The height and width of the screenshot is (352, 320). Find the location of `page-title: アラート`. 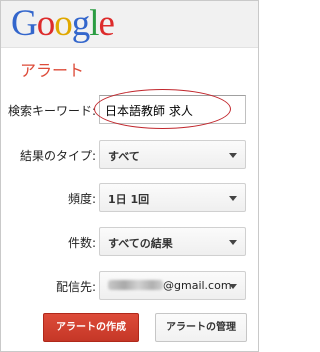

page-title: アラート is located at coordinates (52, 70).